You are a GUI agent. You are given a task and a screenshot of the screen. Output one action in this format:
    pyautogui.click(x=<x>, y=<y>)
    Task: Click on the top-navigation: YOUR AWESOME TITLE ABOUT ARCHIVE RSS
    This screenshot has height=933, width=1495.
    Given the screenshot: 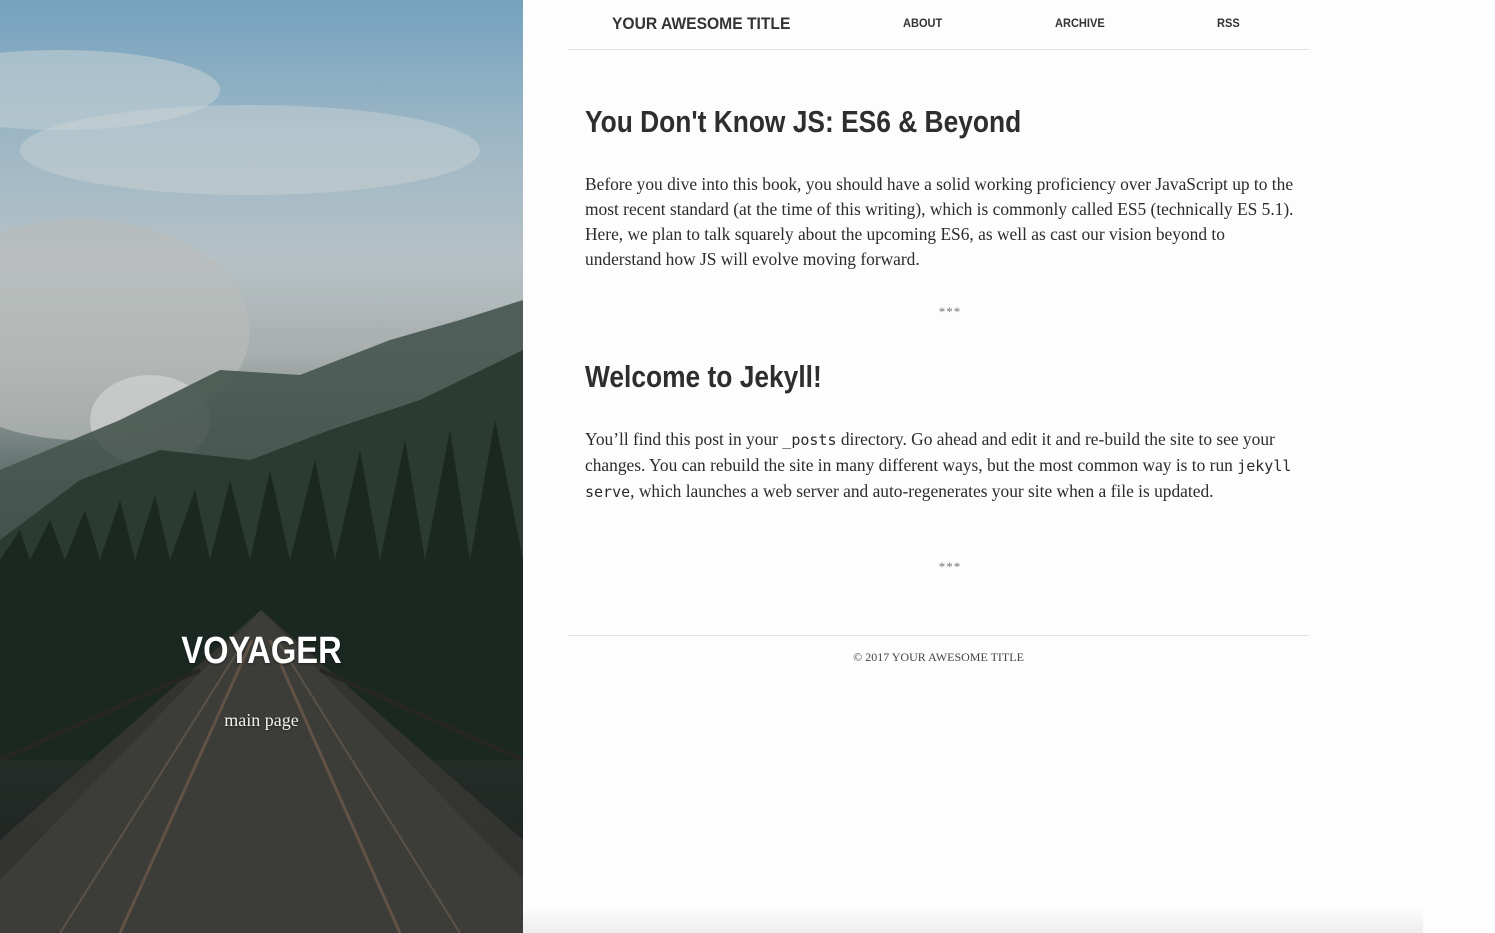 What is the action you would take?
    pyautogui.click(x=938, y=25)
    